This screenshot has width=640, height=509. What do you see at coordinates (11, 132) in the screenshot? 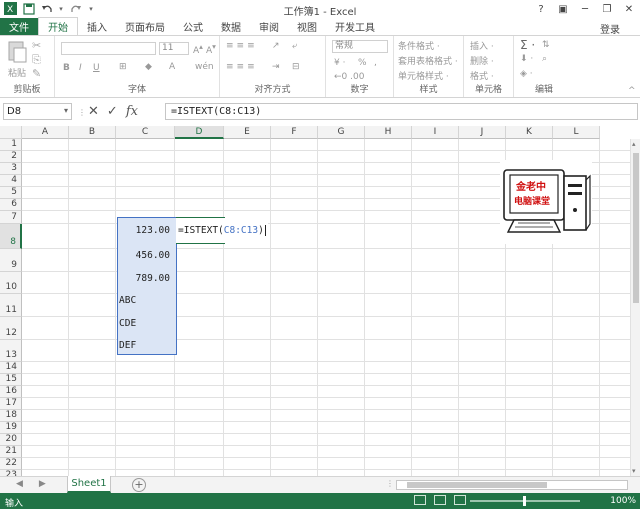
I see `select-all-button` at bounding box center [11, 132].